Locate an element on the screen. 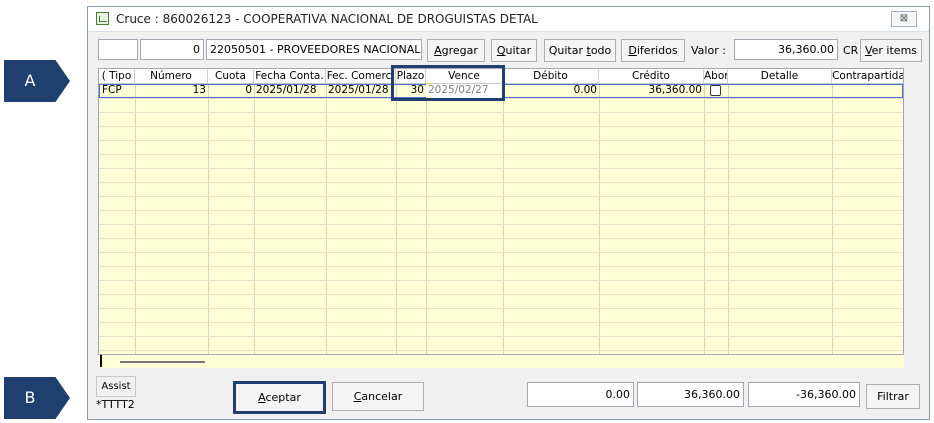 This screenshot has width=934, height=423. aceptar-button: Aceptar is located at coordinates (279, 397).